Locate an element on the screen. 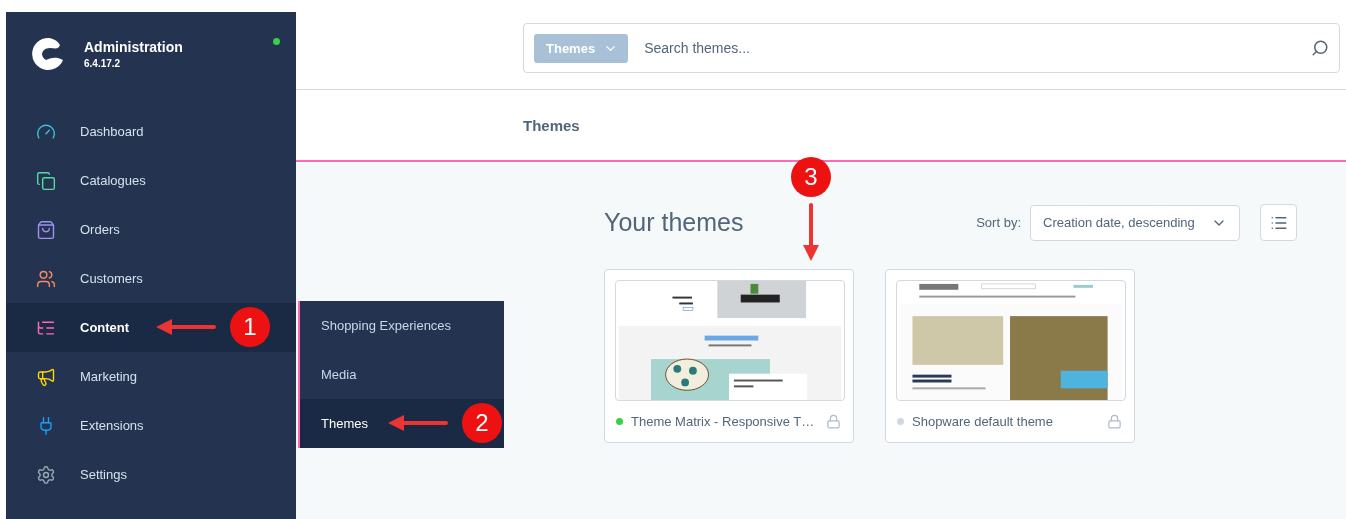 The image size is (1346, 519). nav-item: Orders is located at coordinates (151, 229).